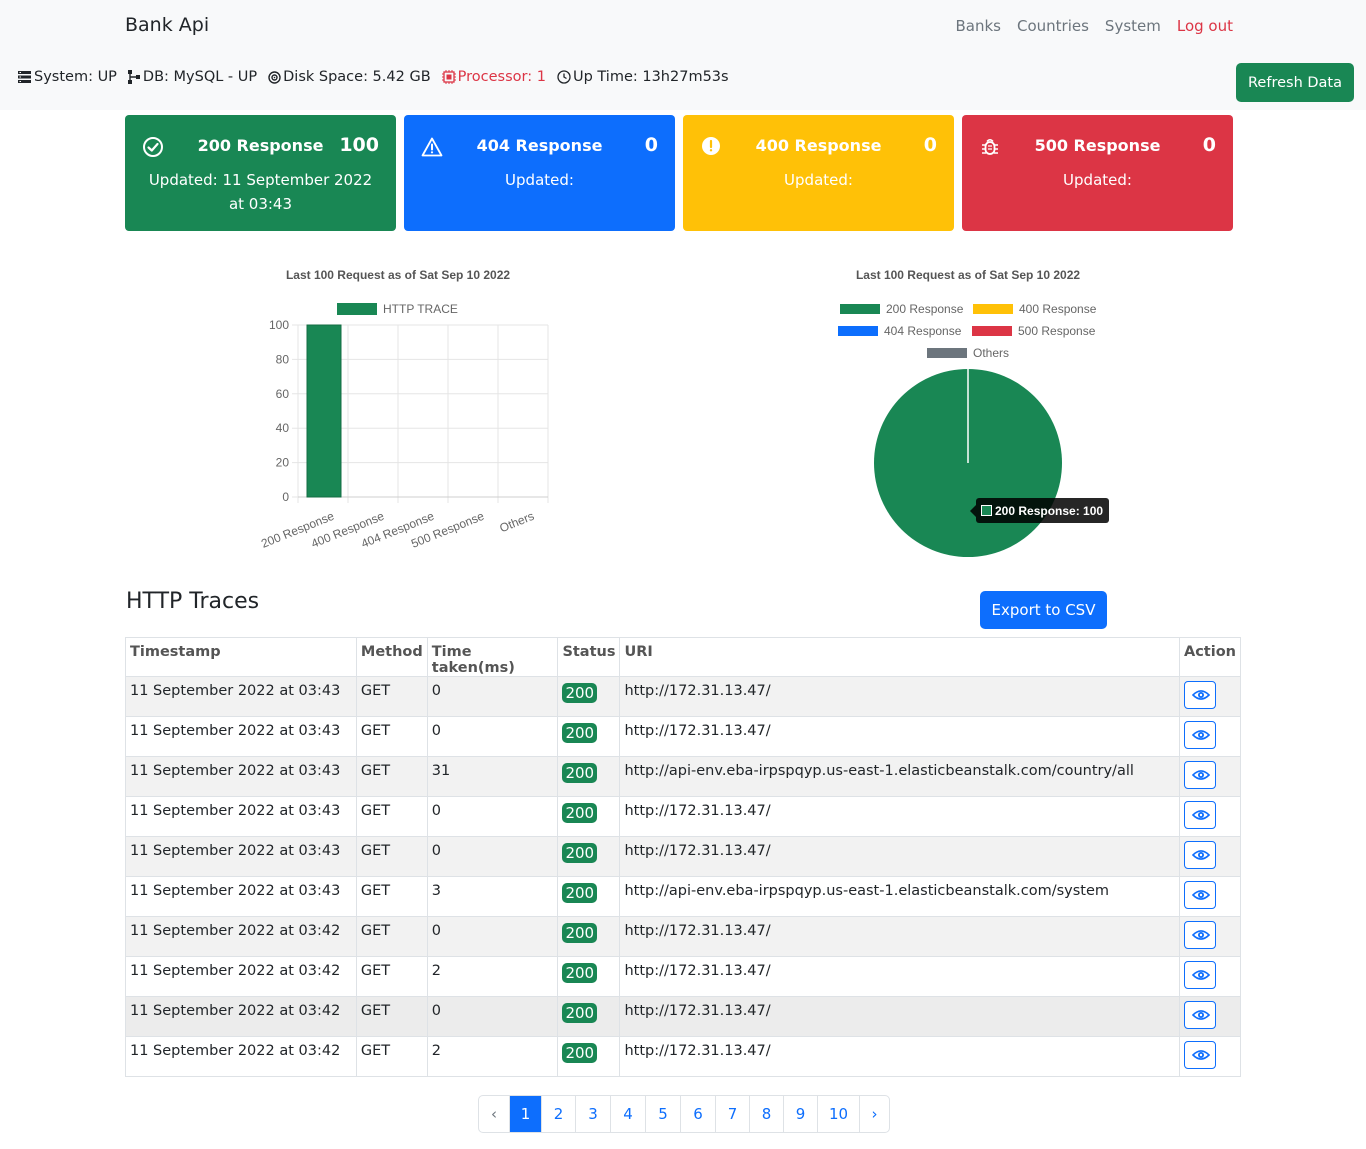  I want to click on nav-link-countries: Countries, so click(1053, 26).